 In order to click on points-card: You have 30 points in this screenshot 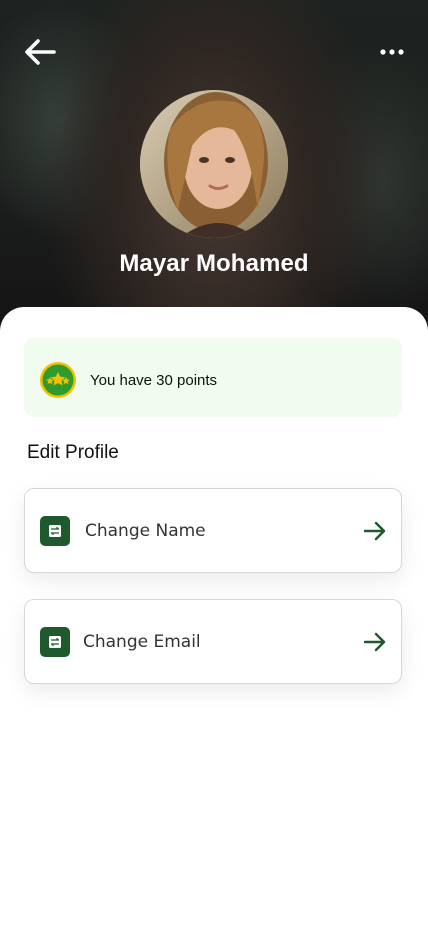, I will do `click(213, 377)`.